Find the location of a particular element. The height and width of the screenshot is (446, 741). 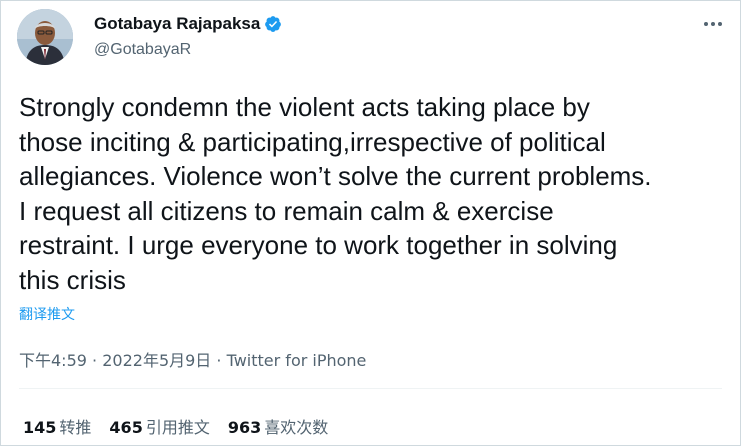

avatar-portrait-icon is located at coordinates (45, 37).